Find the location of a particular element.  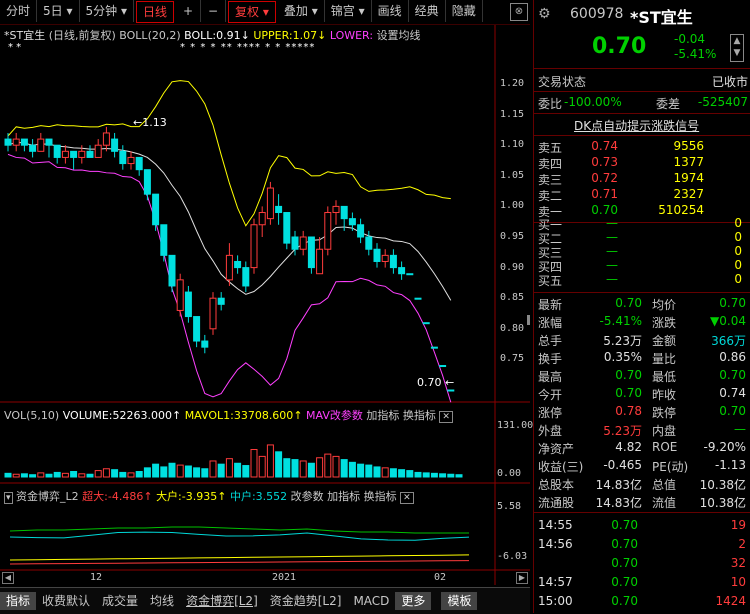

order-ratio-label: 委比 is located at coordinates (550, 104).